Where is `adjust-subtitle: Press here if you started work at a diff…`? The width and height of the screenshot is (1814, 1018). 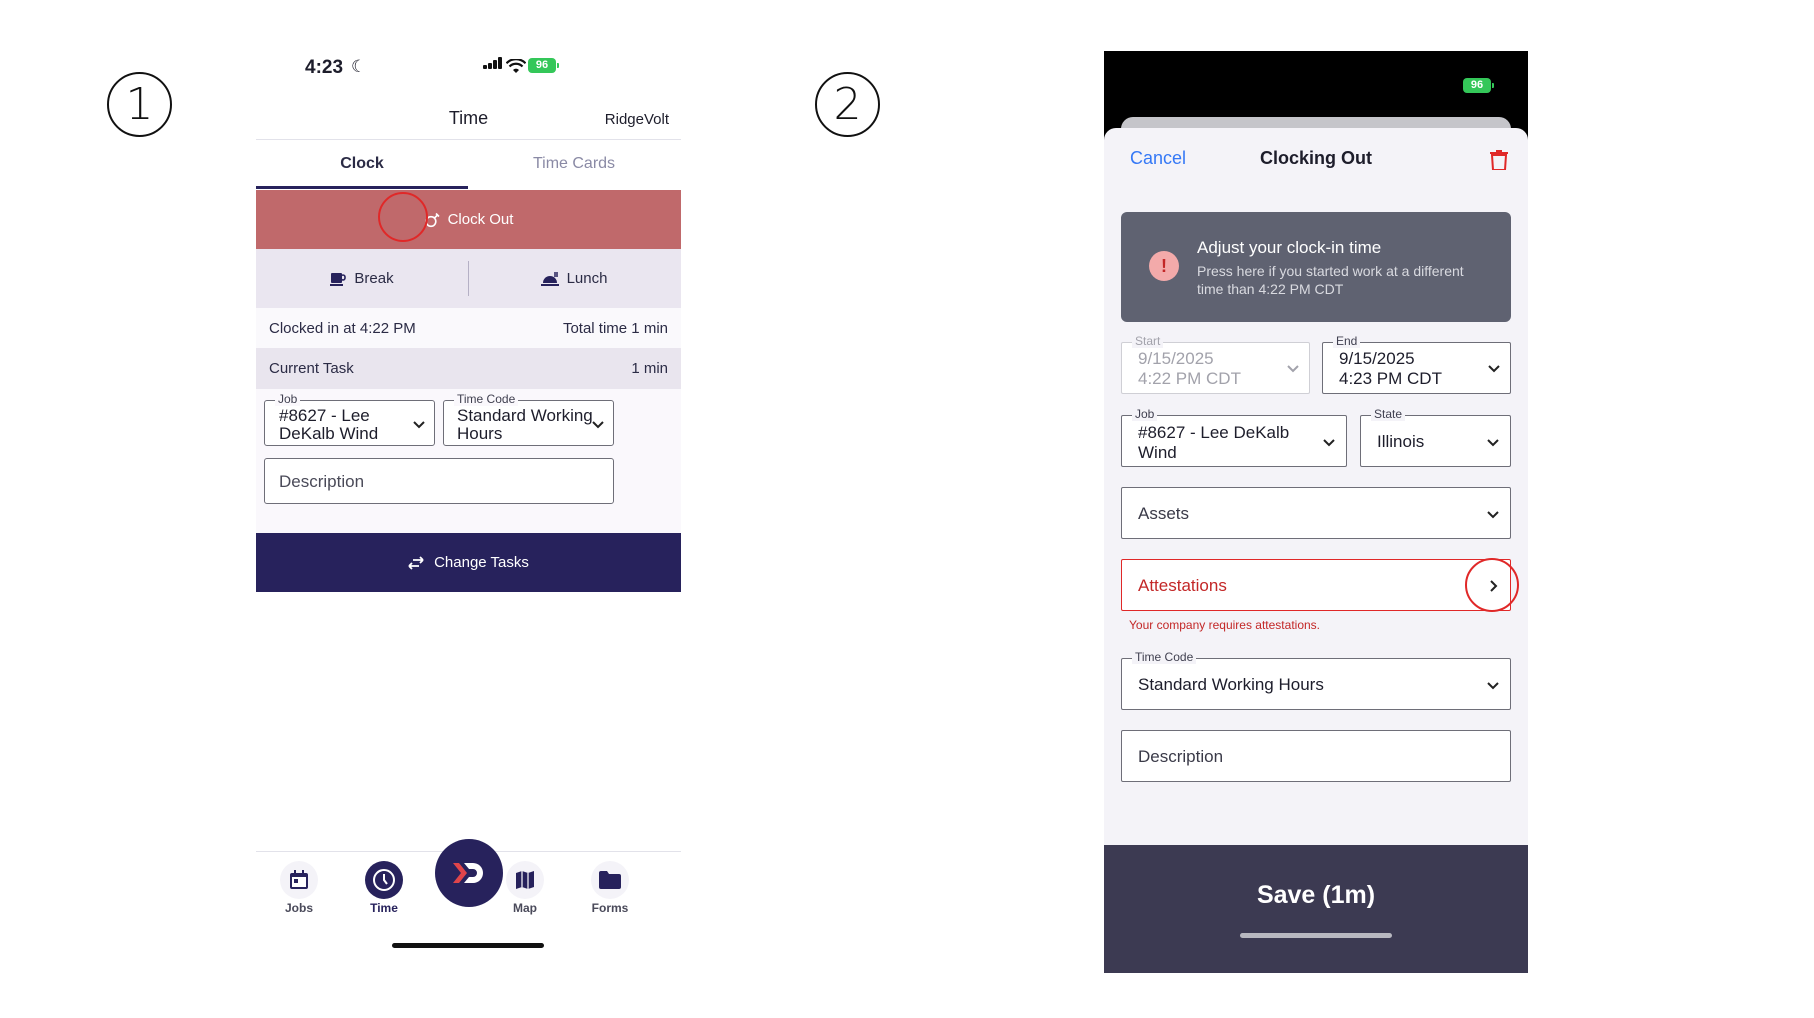
adjust-subtitle: Press here if you started work at a diff… is located at coordinates (1330, 280).